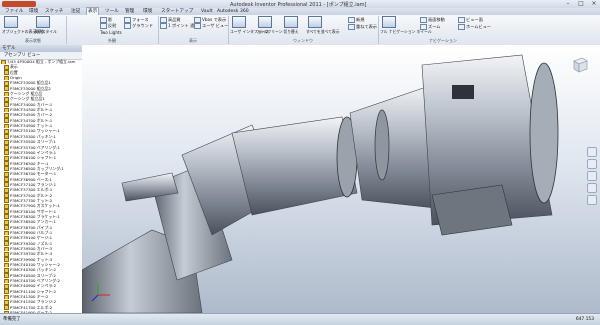  Describe the element at coordinates (33, 302) in the screenshot. I see `tree-item-label: P3MCF41500 フランジ:2` at that location.